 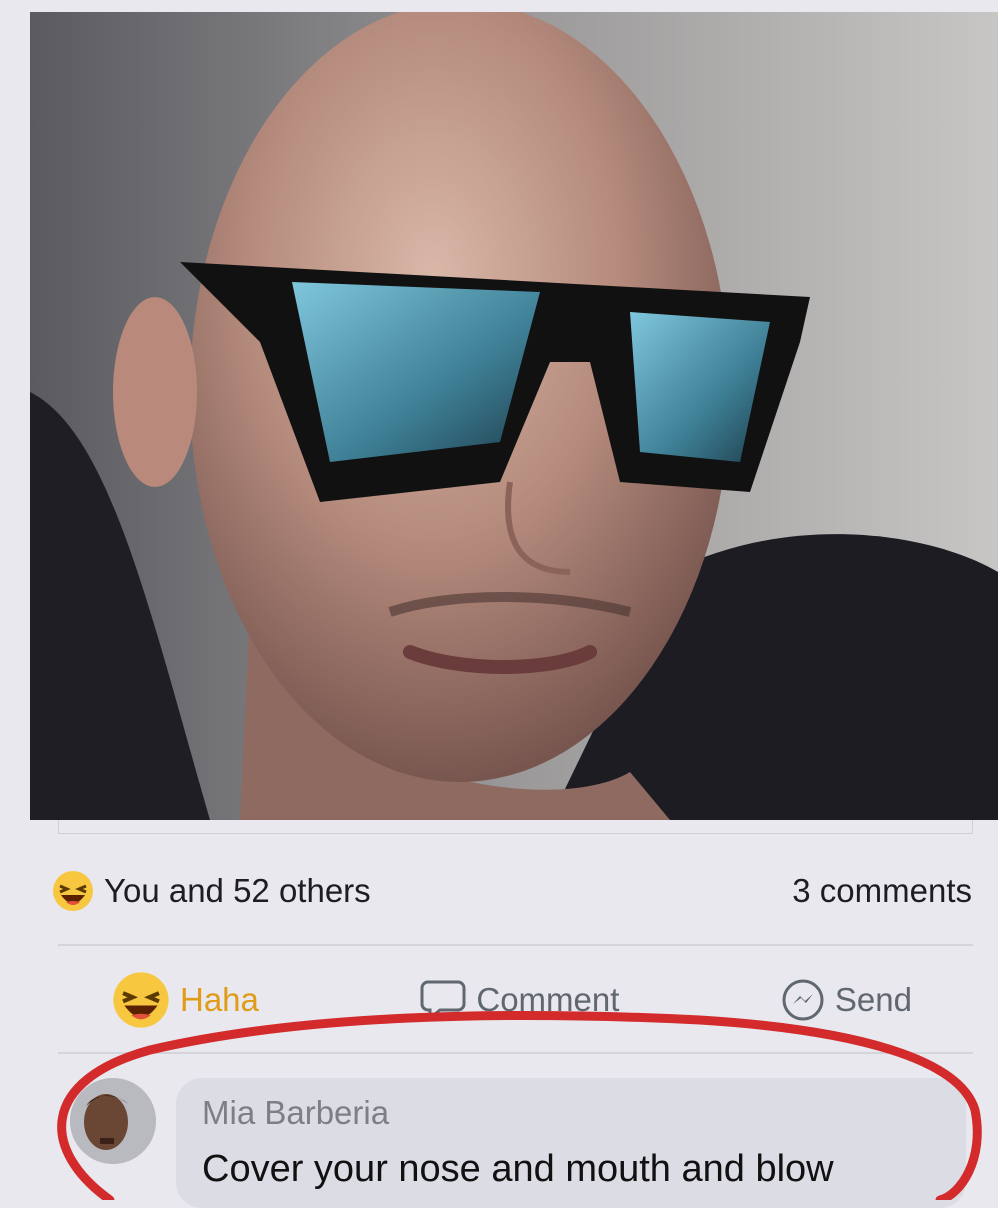 What do you see at coordinates (803, 1000) in the screenshot?
I see `messenger-icon` at bounding box center [803, 1000].